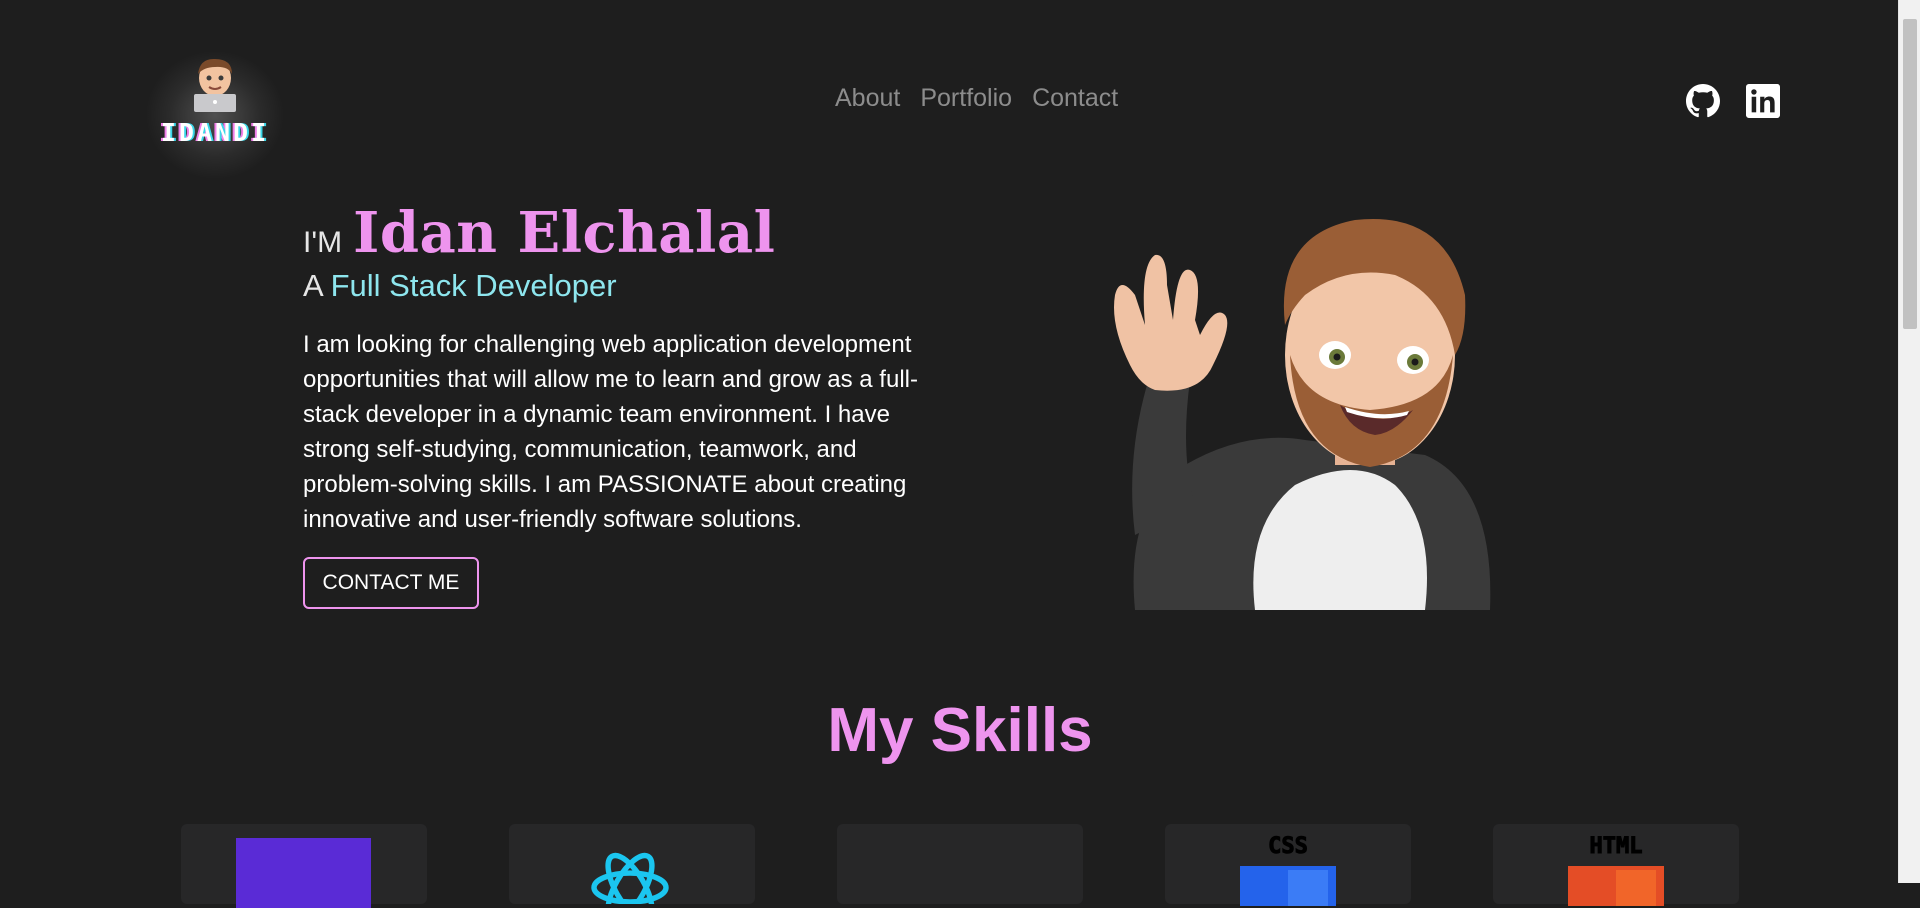  What do you see at coordinates (391, 583) in the screenshot?
I see `contact-me-button: CONTACT ME` at bounding box center [391, 583].